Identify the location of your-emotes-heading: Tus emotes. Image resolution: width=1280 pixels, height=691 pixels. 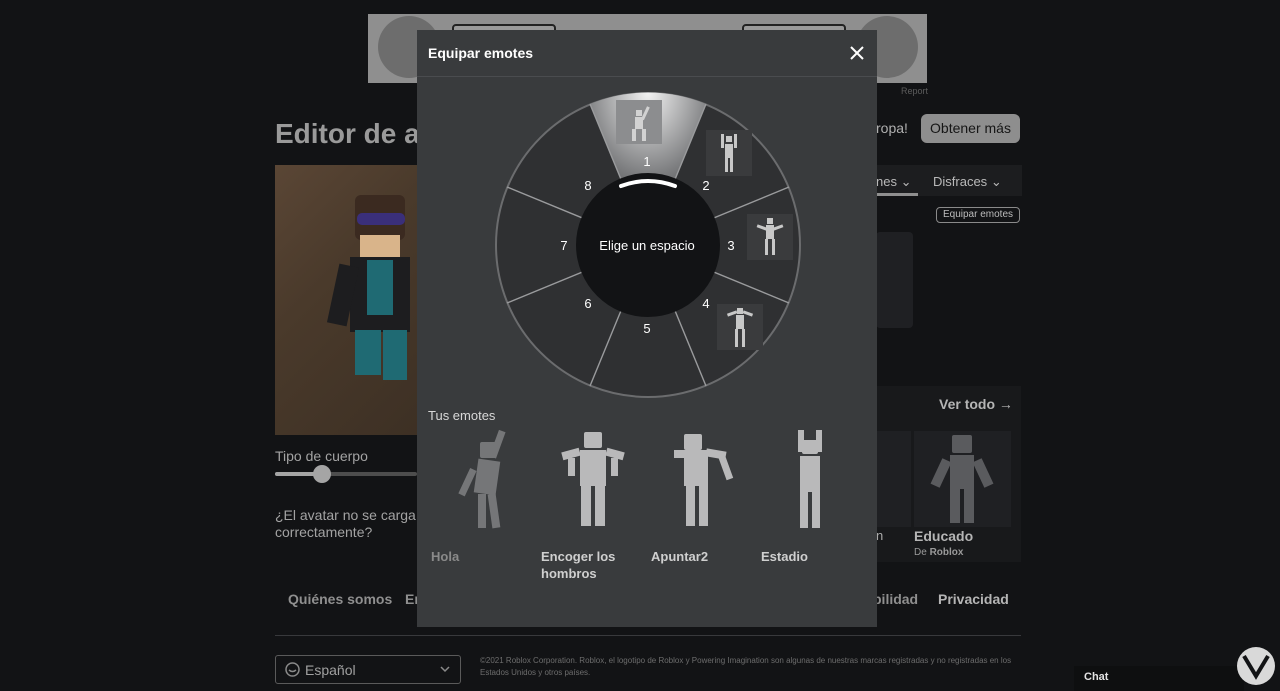
(462, 415).